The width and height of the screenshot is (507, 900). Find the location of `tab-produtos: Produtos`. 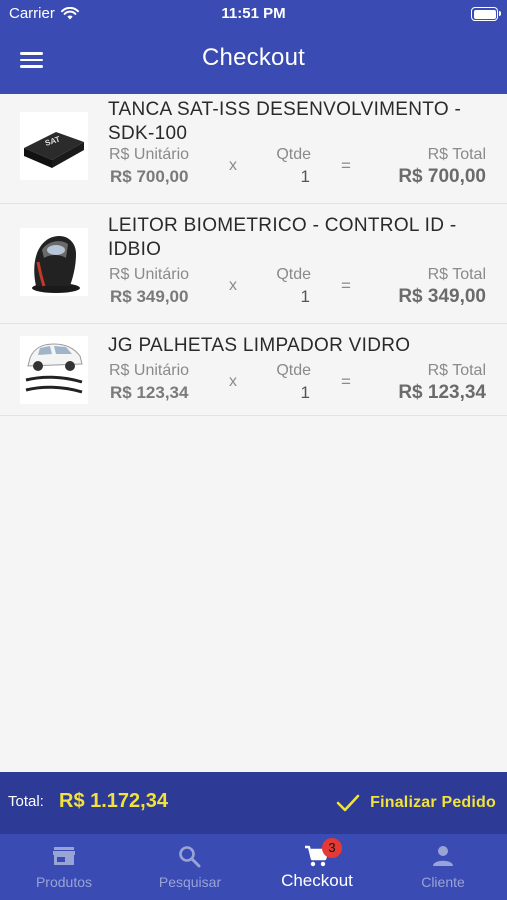

tab-produtos: Produtos is located at coordinates (64, 867).